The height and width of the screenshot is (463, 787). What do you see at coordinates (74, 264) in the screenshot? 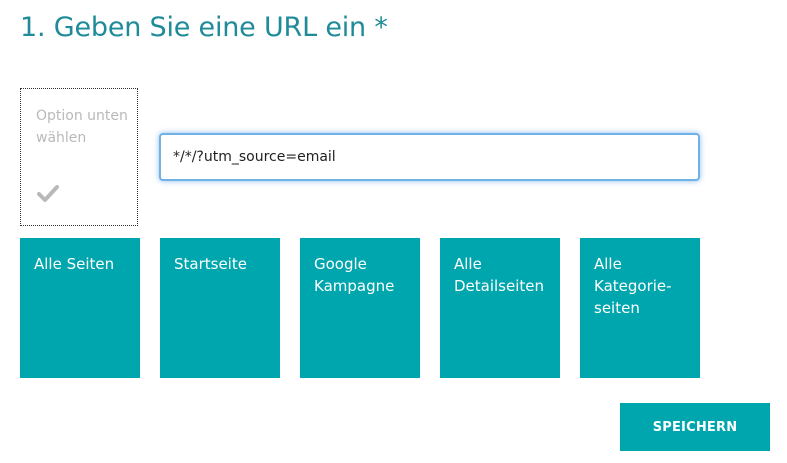
I see `tile-label: Alle Seiten` at bounding box center [74, 264].